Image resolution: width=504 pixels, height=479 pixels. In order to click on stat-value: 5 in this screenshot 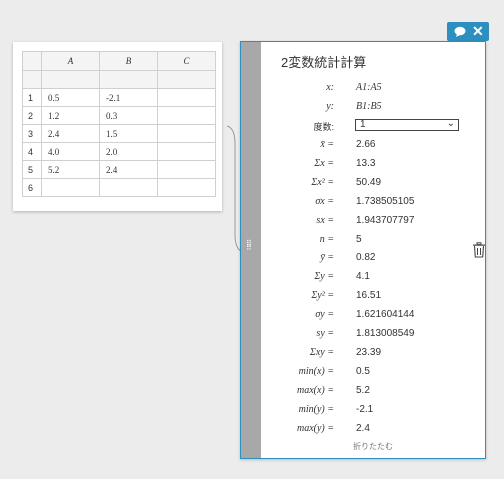, I will do `click(359, 239)`.